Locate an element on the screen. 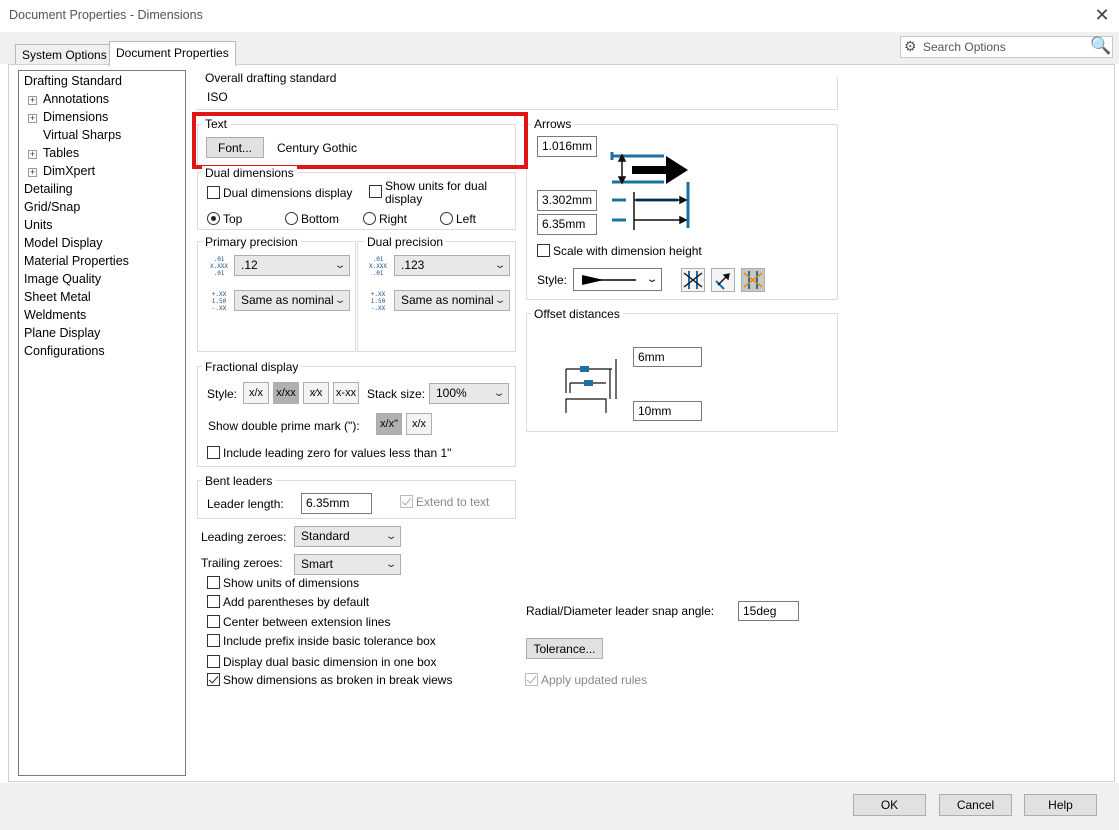 The height and width of the screenshot is (830, 1119). primary-precision-label: Primary precision is located at coordinates (251, 242).